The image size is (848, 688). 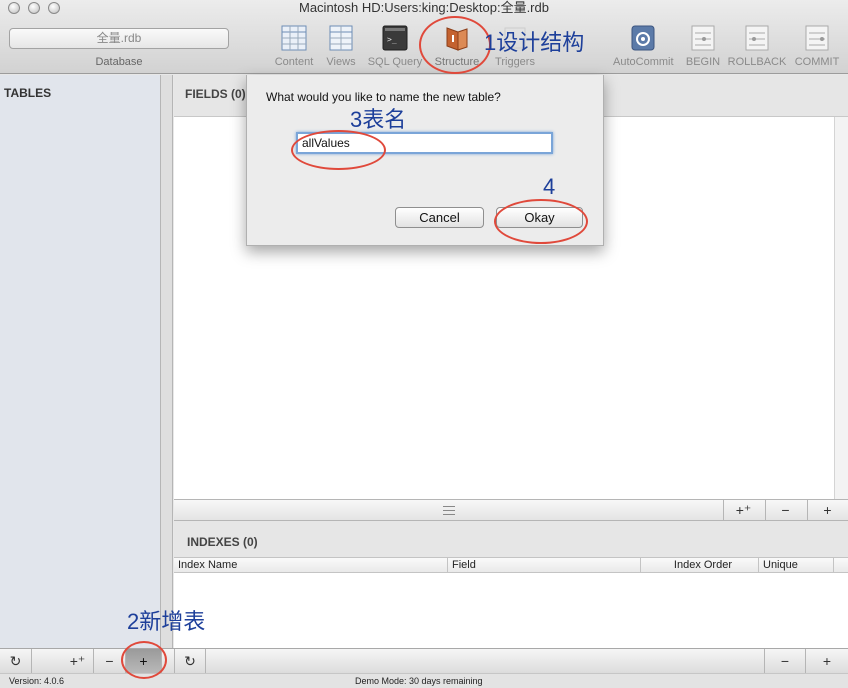 I want to click on tables-title: TABLES, so click(x=28, y=93).